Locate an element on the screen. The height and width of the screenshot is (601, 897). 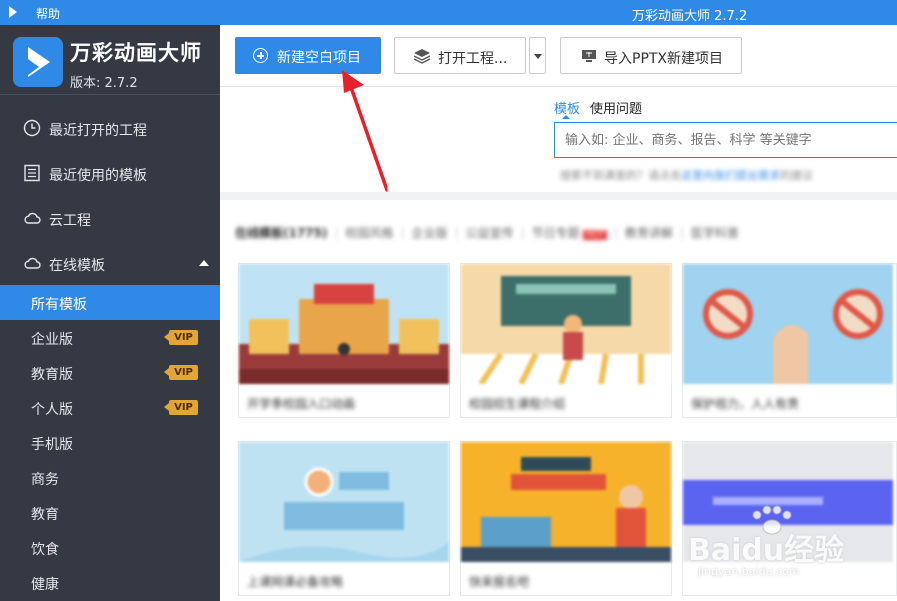
clock-icon is located at coordinates (32, 128).